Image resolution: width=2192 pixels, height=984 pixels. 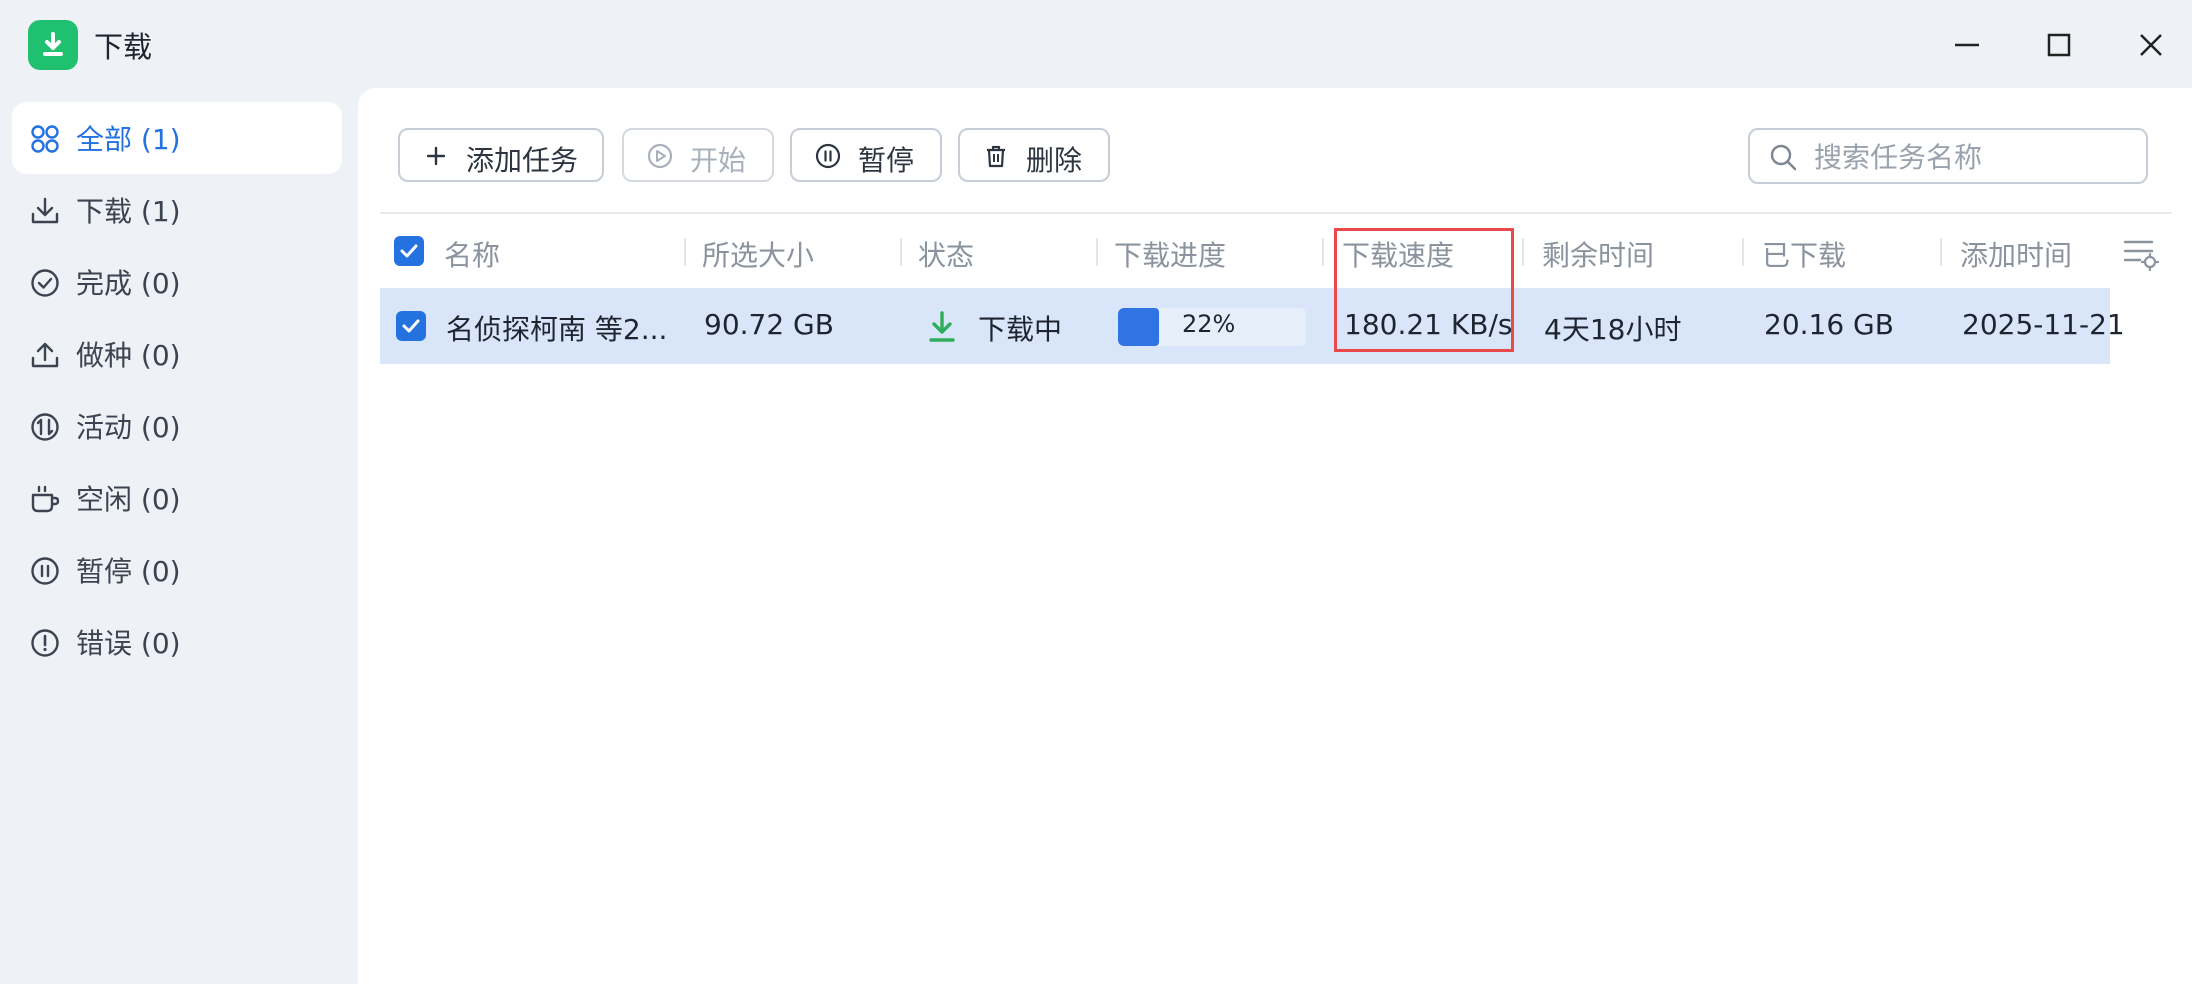 I want to click on sidebar-item-error: 错误 (0), so click(x=177, y=642).